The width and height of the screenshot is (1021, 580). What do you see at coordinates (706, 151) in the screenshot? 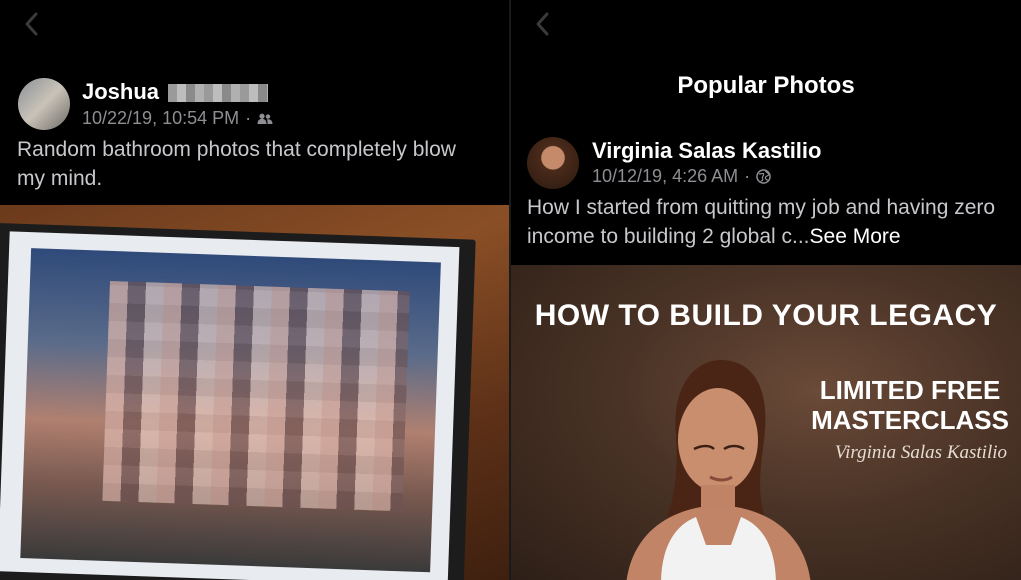
I see `author-name: Virginia Salas Kastilio` at bounding box center [706, 151].